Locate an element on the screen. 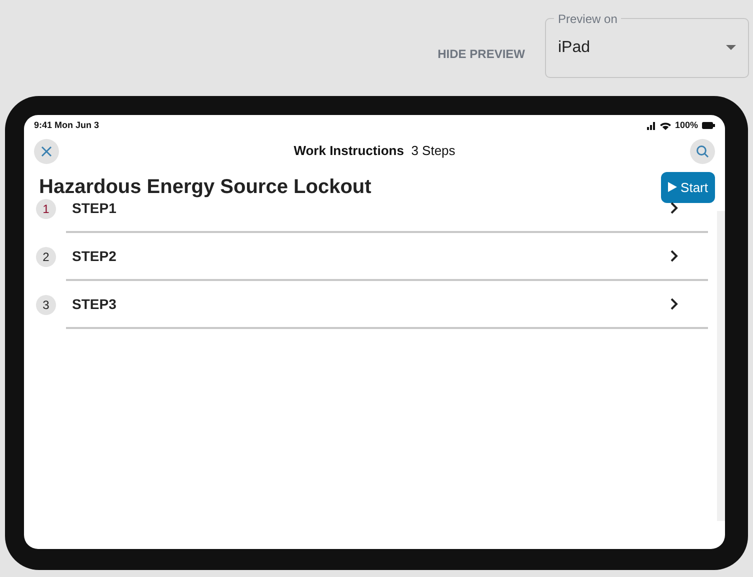 The width and height of the screenshot is (753, 577). dropdown-caret-icon is located at coordinates (731, 48).